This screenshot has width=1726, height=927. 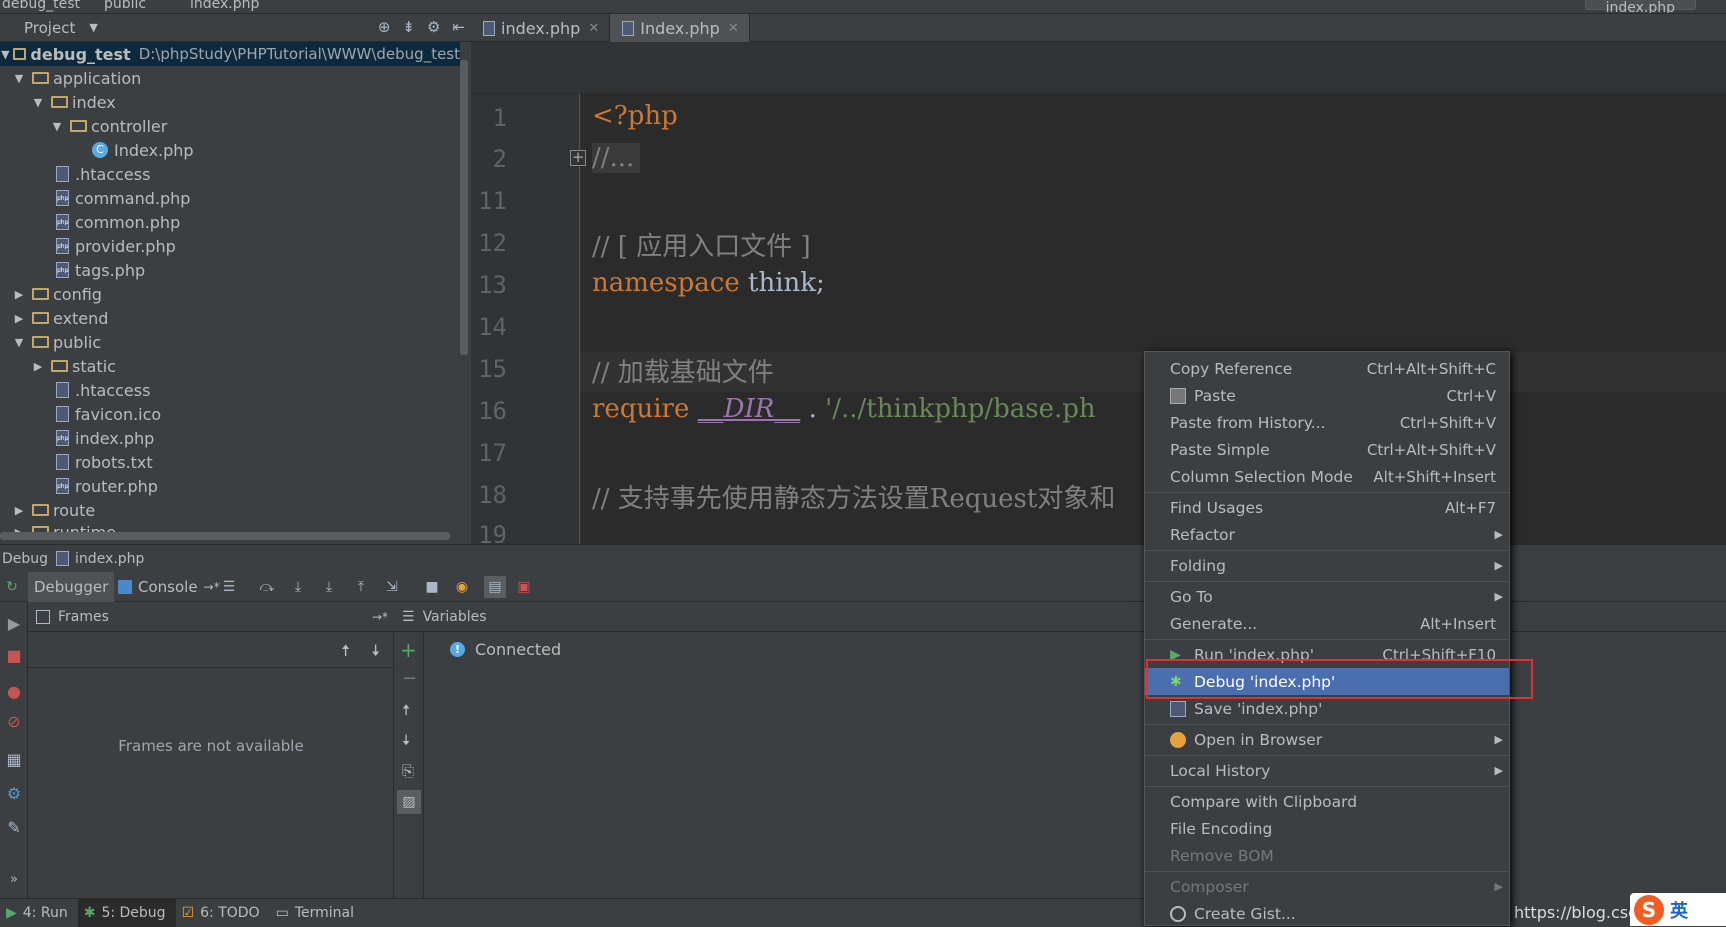 What do you see at coordinates (14, 794) in the screenshot?
I see `settings-icon: ⚙` at bounding box center [14, 794].